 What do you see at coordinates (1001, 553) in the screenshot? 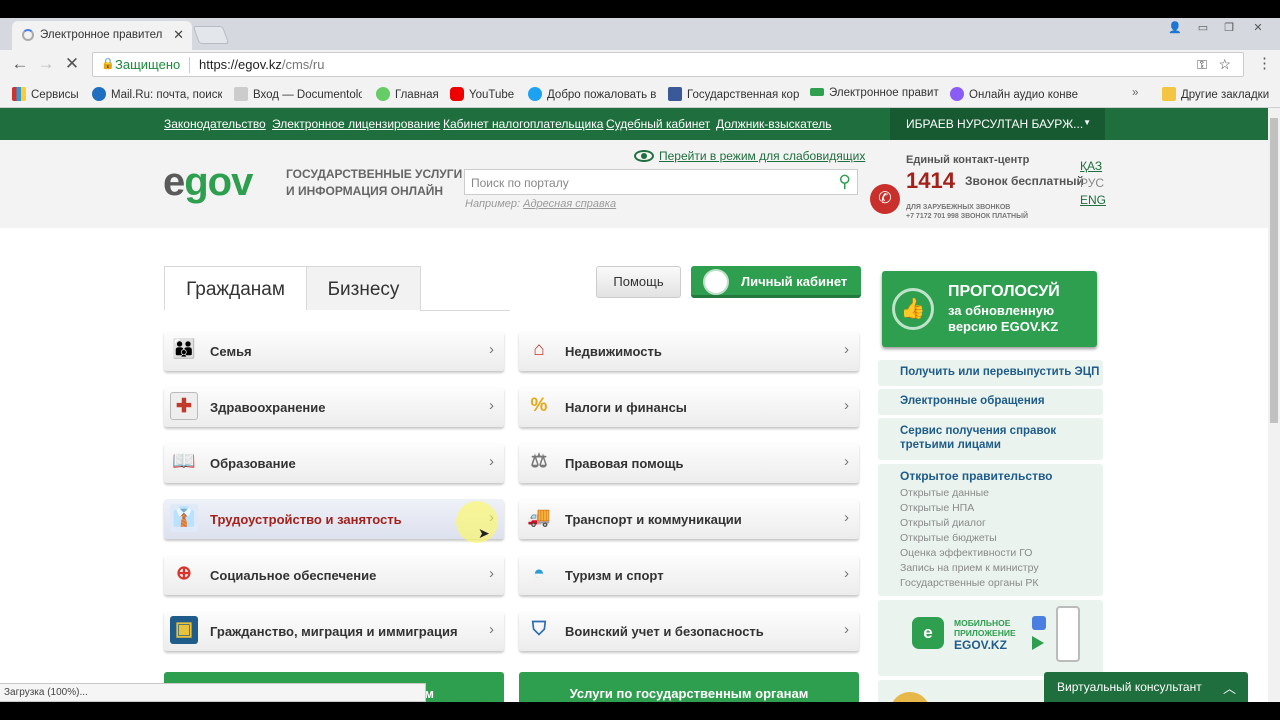
I see `open-gov-item: Оценка эффективности ГО` at bounding box center [1001, 553].